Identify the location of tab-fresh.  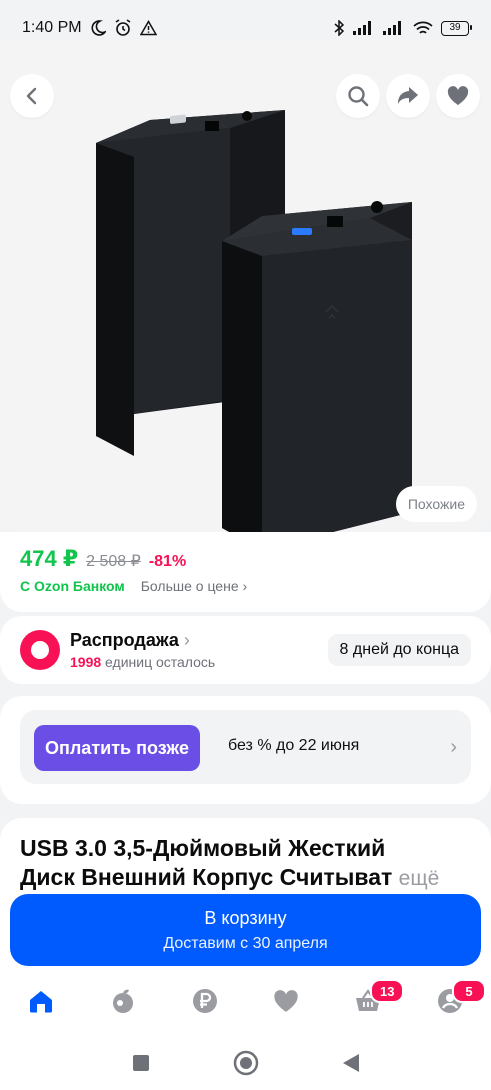
(123, 1001).